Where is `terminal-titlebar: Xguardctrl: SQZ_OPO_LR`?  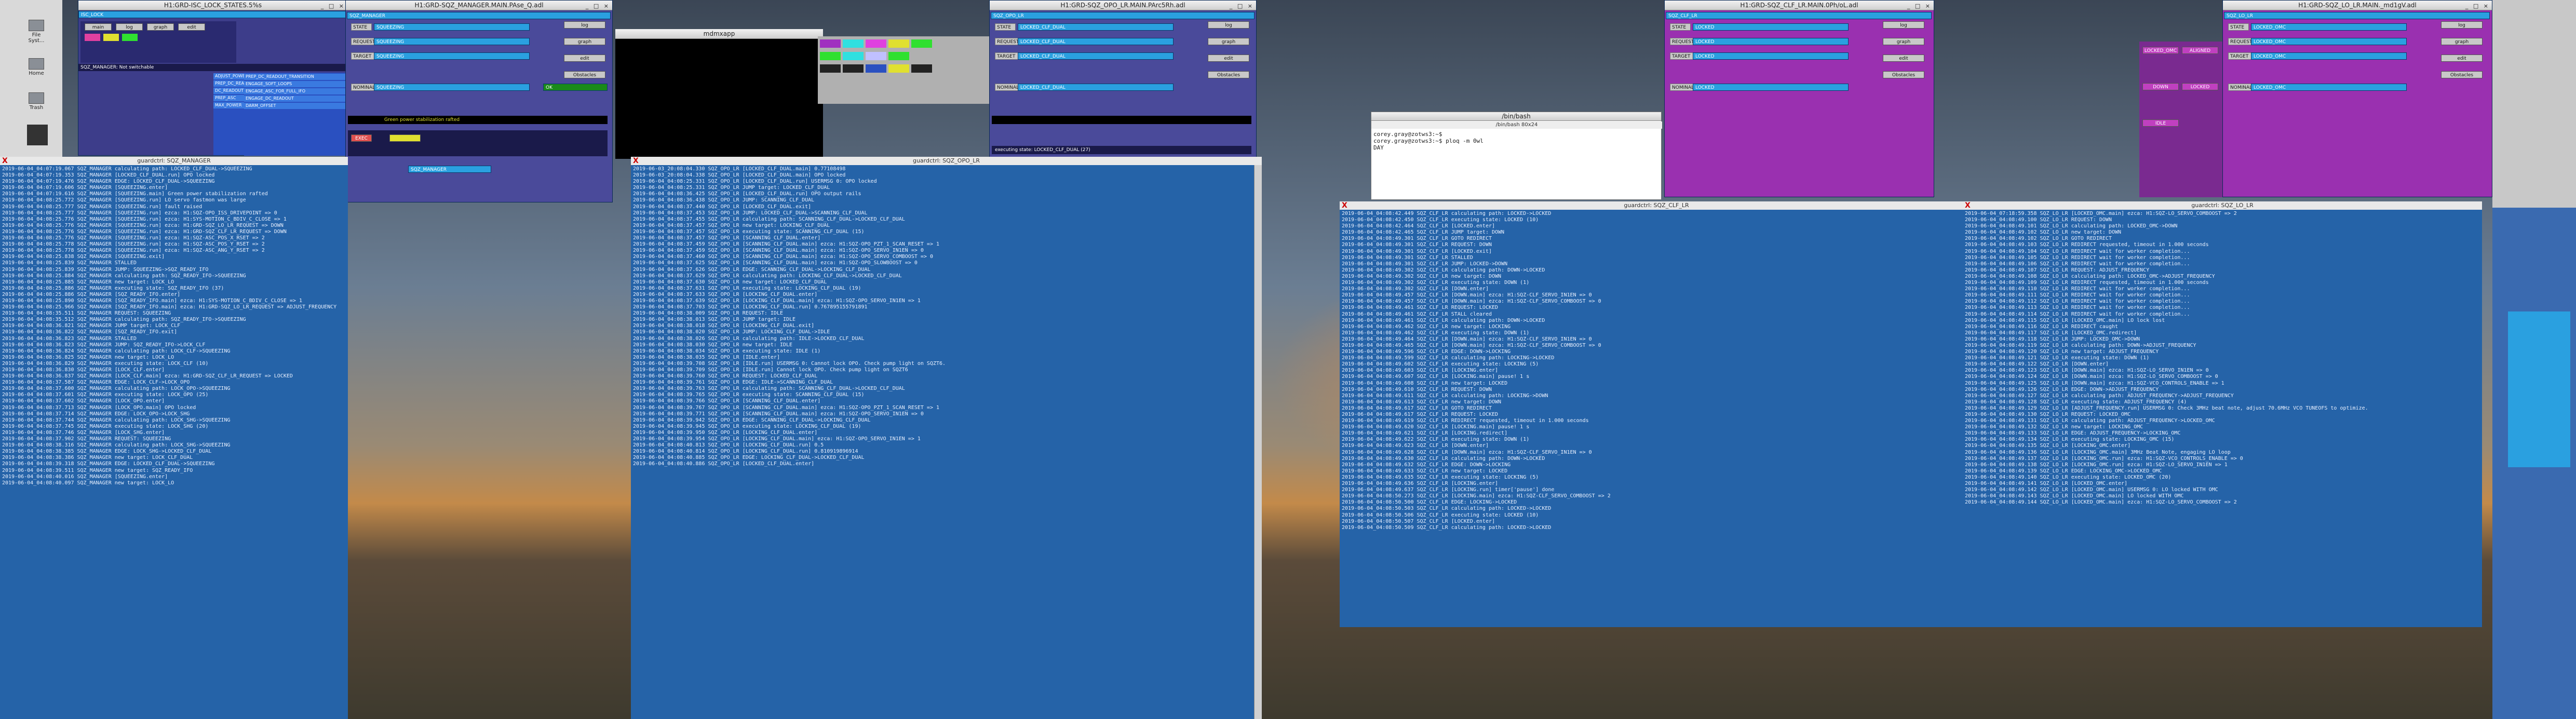 terminal-titlebar: Xguardctrl: SQZ_OPO_LR is located at coordinates (946, 161).